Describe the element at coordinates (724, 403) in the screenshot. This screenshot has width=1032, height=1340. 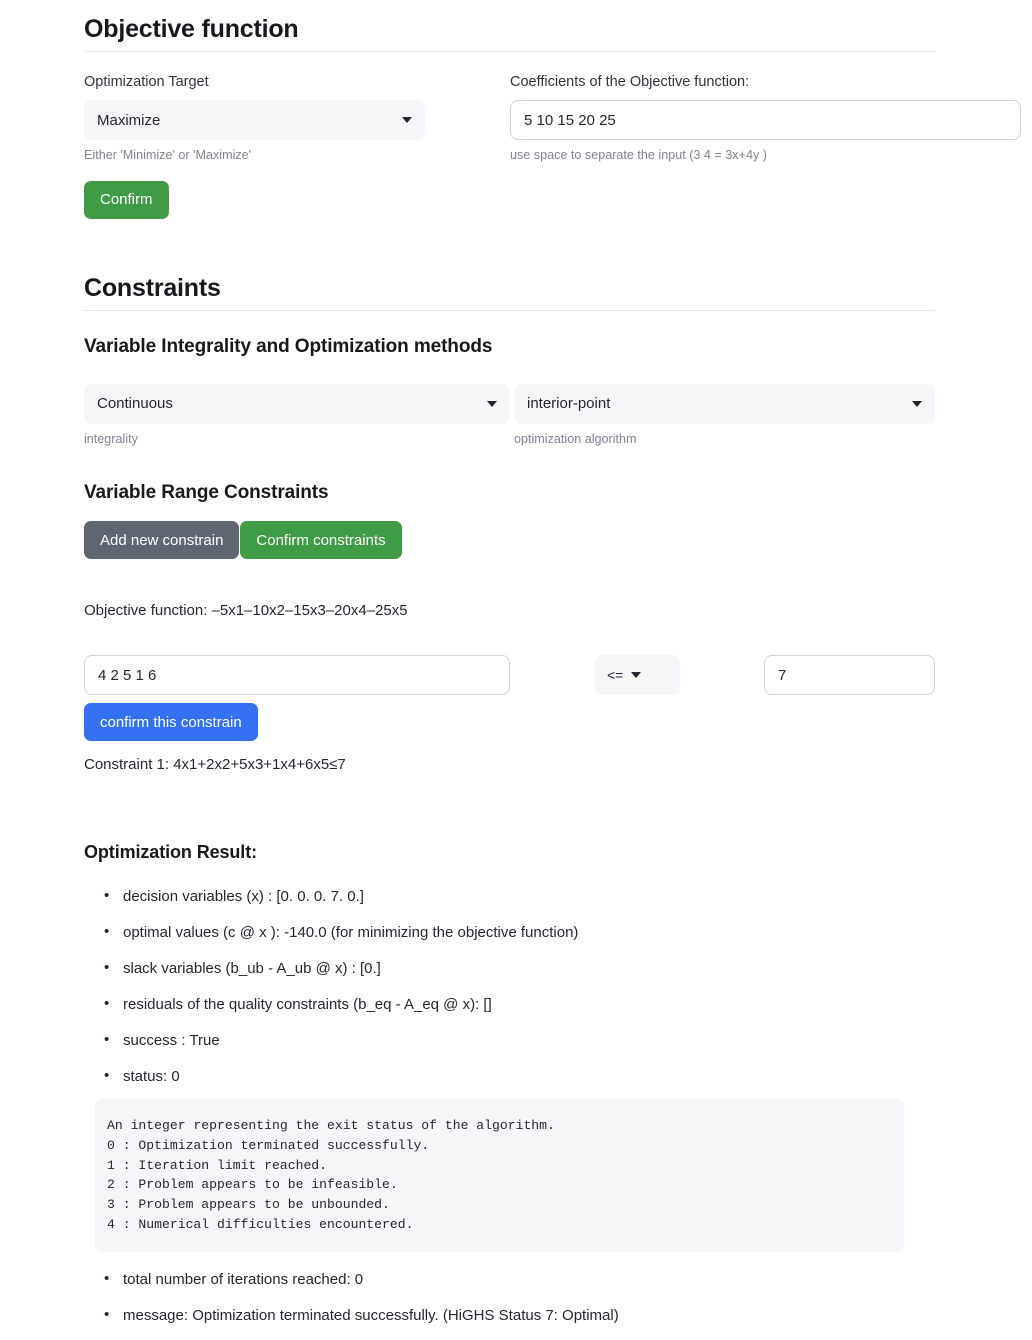
I see `algorithm-select: interior-point` at that location.